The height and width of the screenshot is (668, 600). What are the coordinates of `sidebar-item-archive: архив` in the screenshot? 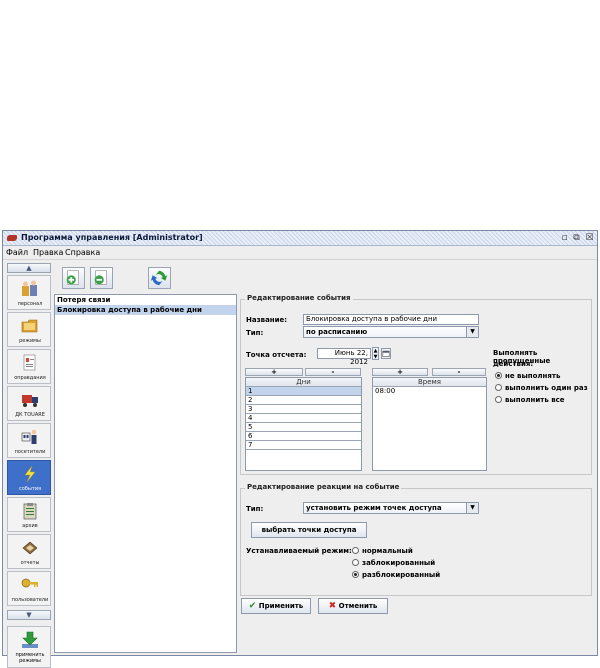 It's located at (29, 514).